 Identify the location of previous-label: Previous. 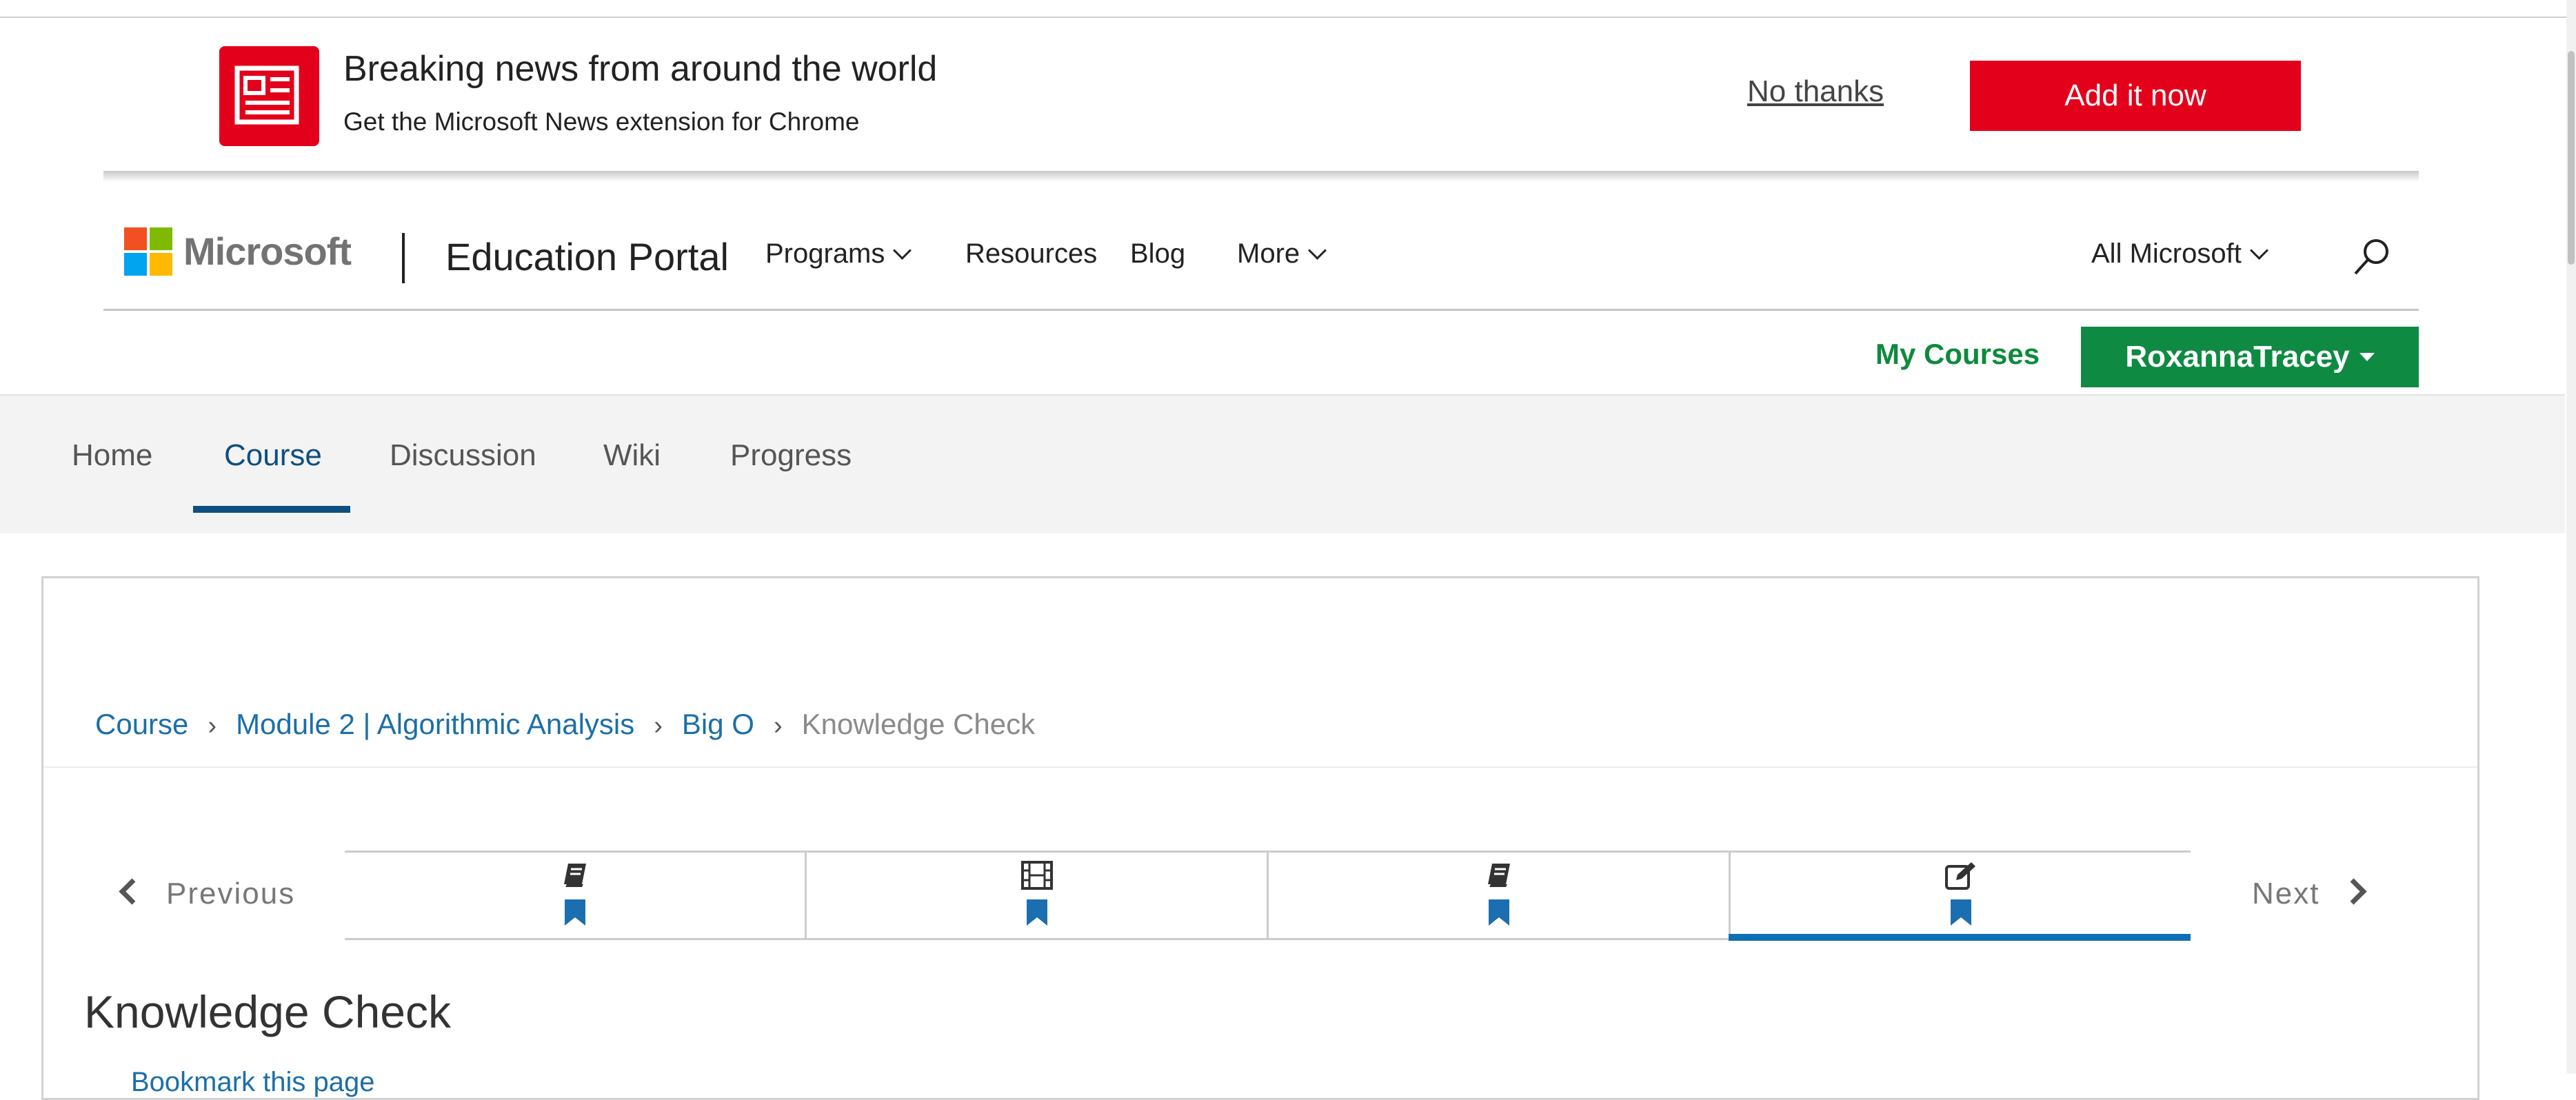
(231, 894).